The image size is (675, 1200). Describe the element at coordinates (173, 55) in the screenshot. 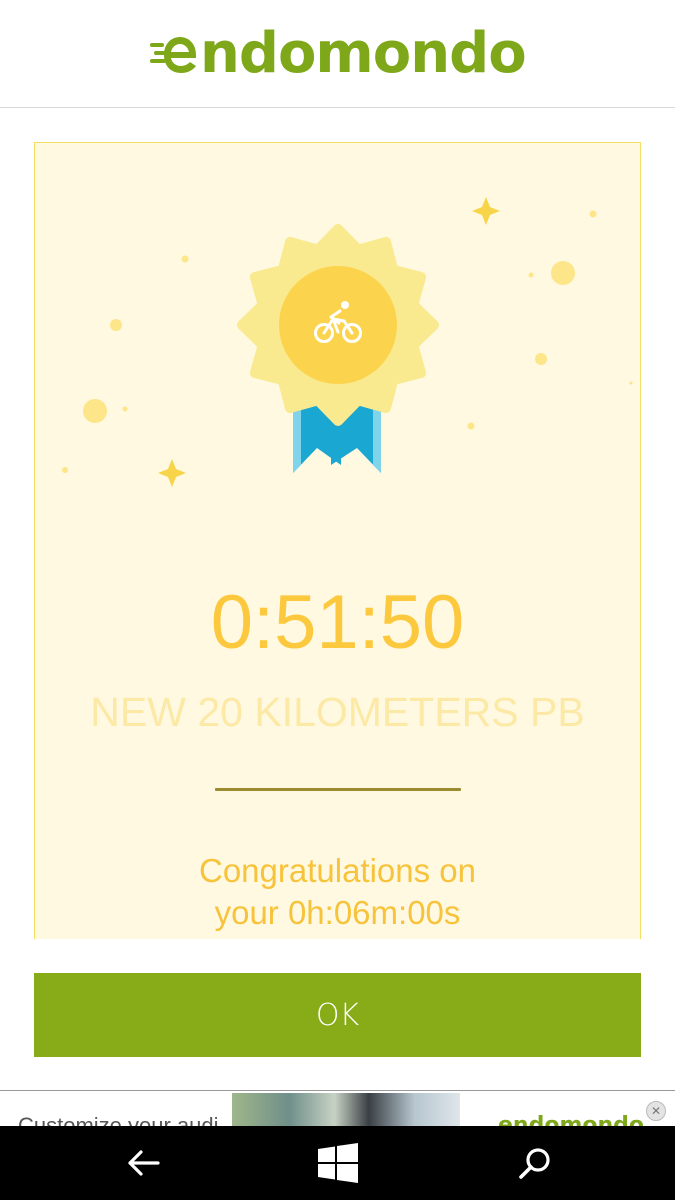

I see `endomondo-e-logo-icon` at that location.